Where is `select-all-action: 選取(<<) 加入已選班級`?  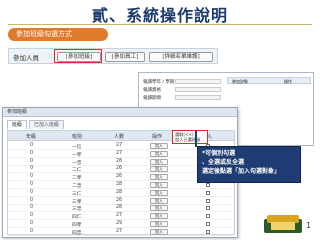 select-all-action: 選取(<<) 加入已選班級 is located at coordinates (190, 137).